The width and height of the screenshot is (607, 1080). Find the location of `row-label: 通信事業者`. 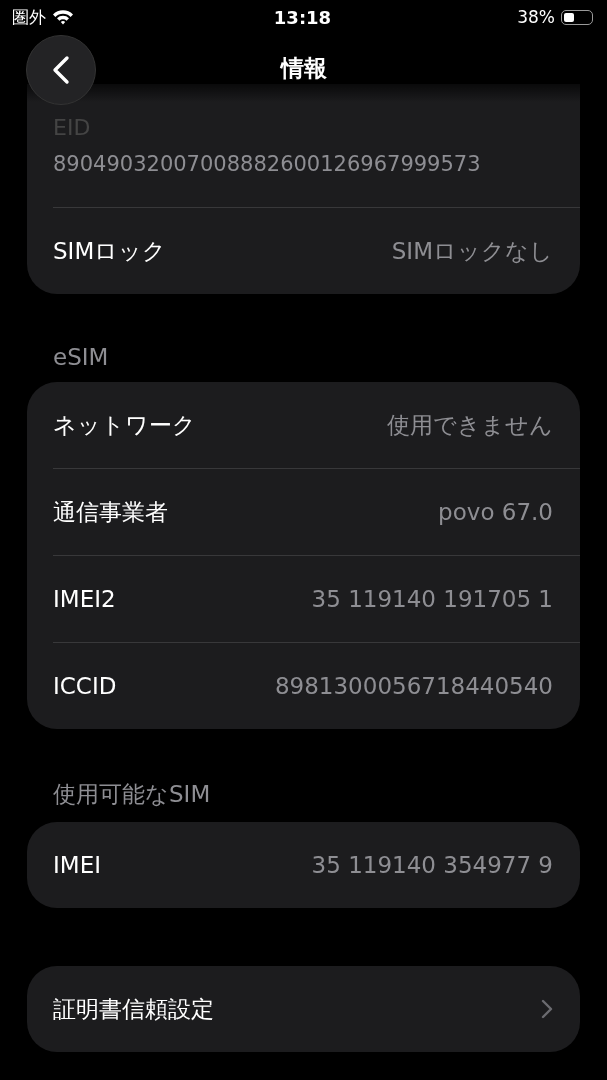

row-label: 通信事業者 is located at coordinates (110, 512).